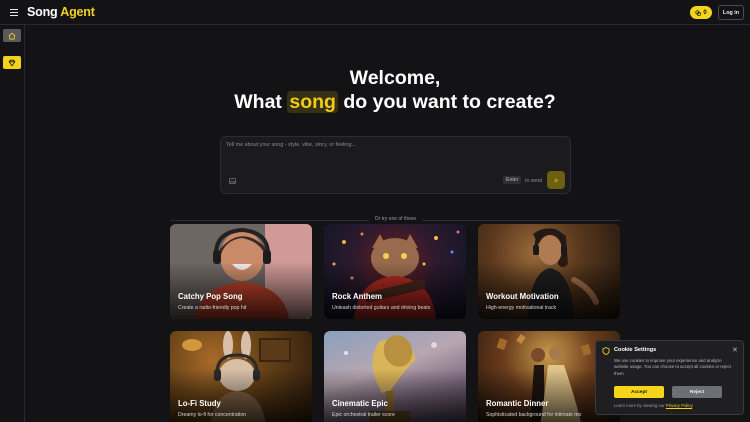  What do you see at coordinates (386, 152) in the screenshot?
I see `song-prompt-input` at bounding box center [386, 152].